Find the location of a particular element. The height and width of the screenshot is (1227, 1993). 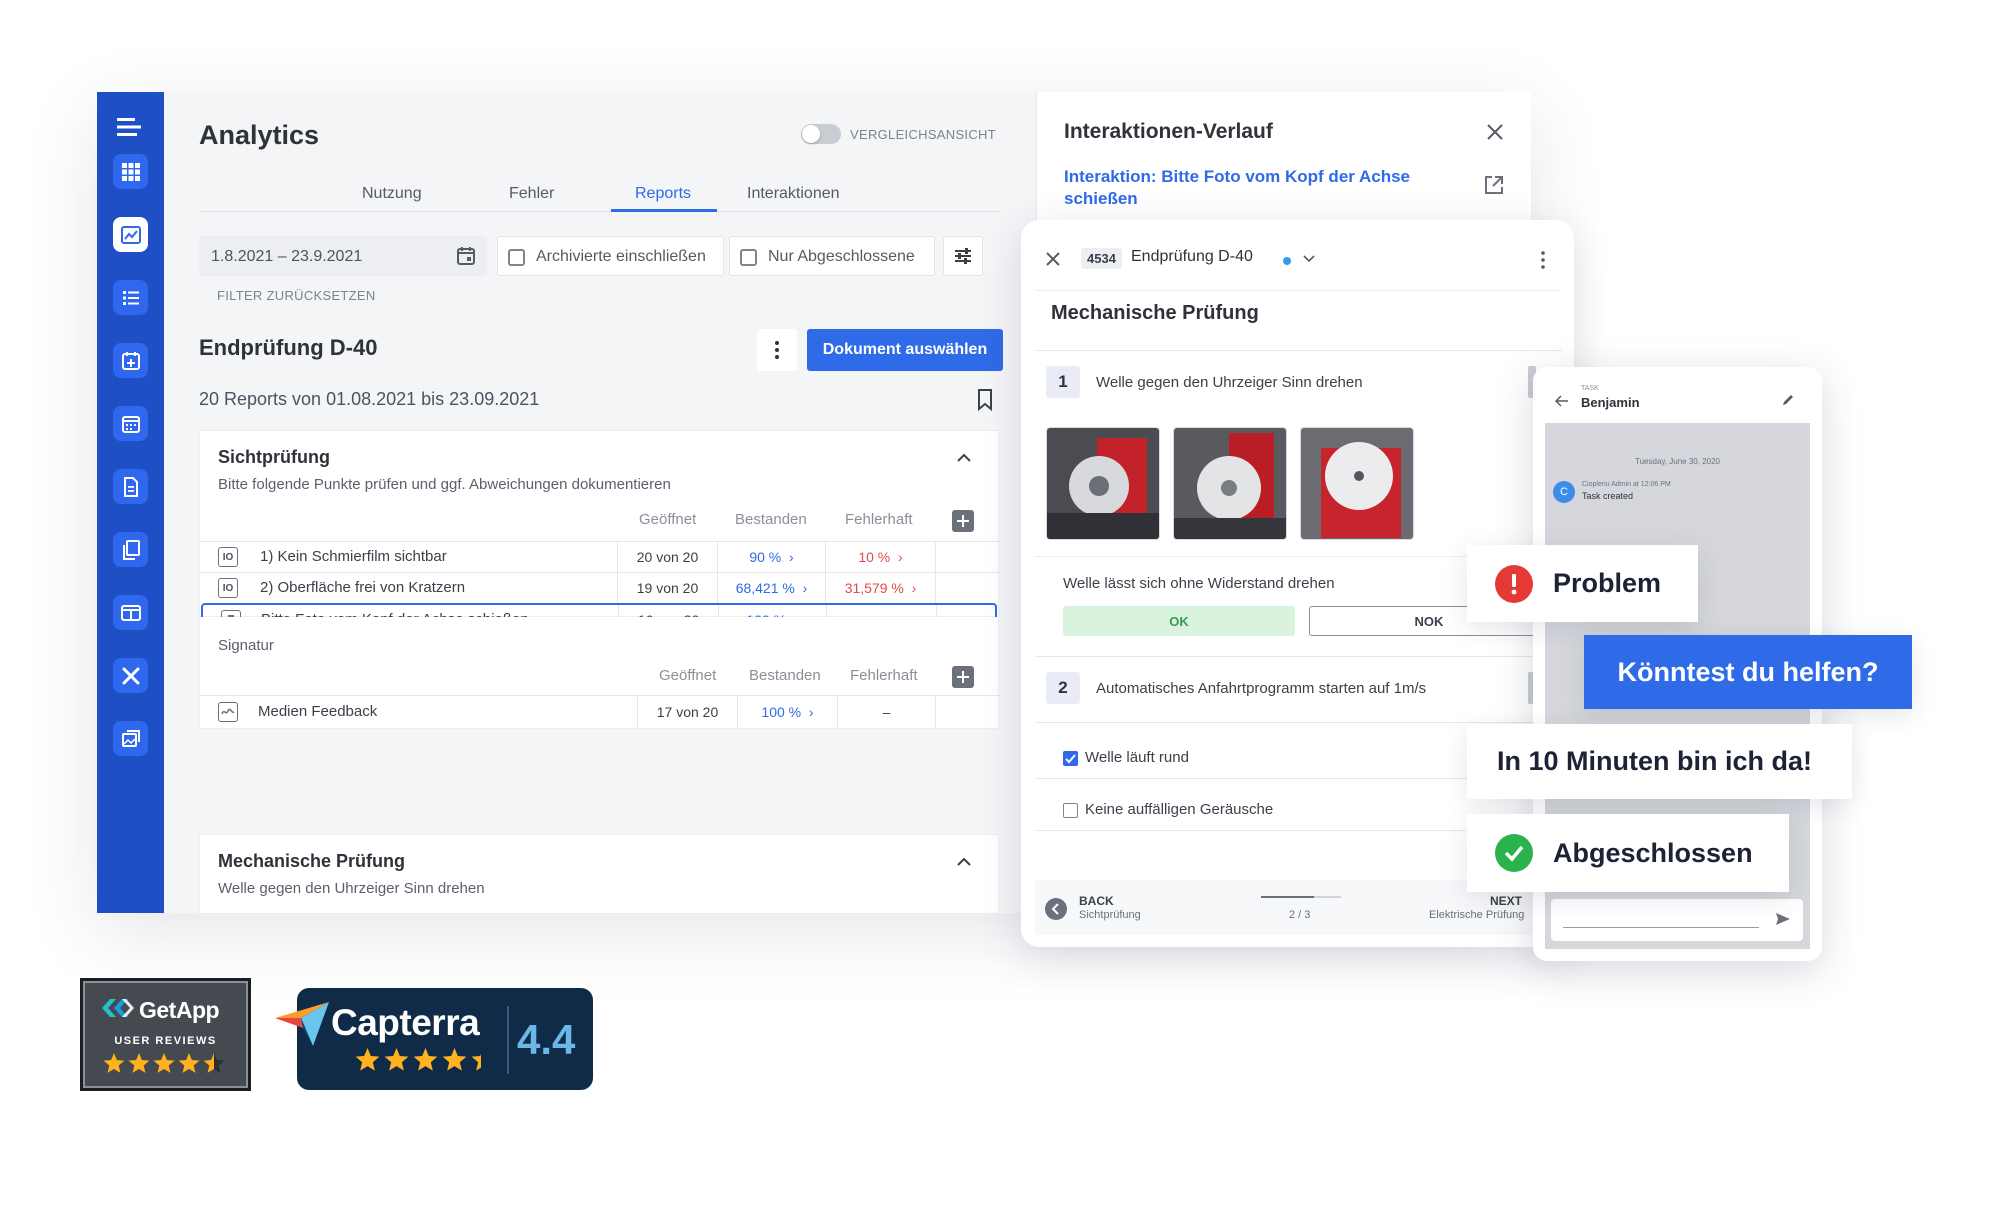

row-passed: 90 % › is located at coordinates (771, 557).